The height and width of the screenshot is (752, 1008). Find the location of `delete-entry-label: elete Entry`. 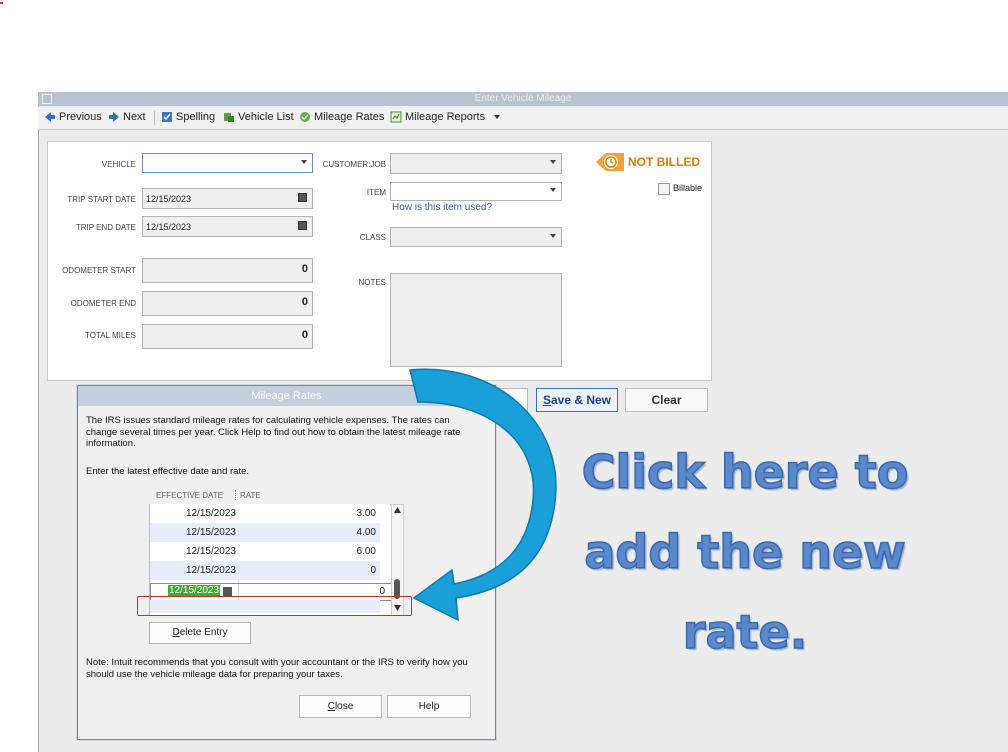

delete-entry-label: elete Entry is located at coordinates (203, 632).